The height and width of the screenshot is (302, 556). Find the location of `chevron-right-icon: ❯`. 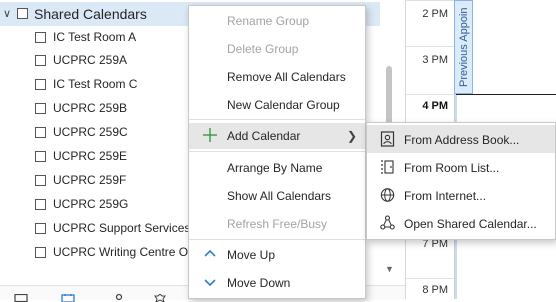

chevron-right-icon: ❯ is located at coordinates (351, 136).